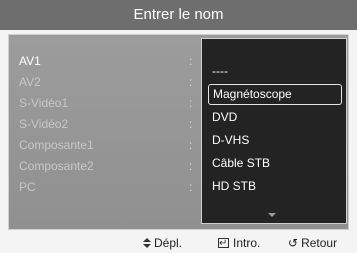 This screenshot has width=357, height=254. Describe the element at coordinates (109, 103) in the screenshot. I see `source-item-svideo1: S-Vidéo1 :` at that location.